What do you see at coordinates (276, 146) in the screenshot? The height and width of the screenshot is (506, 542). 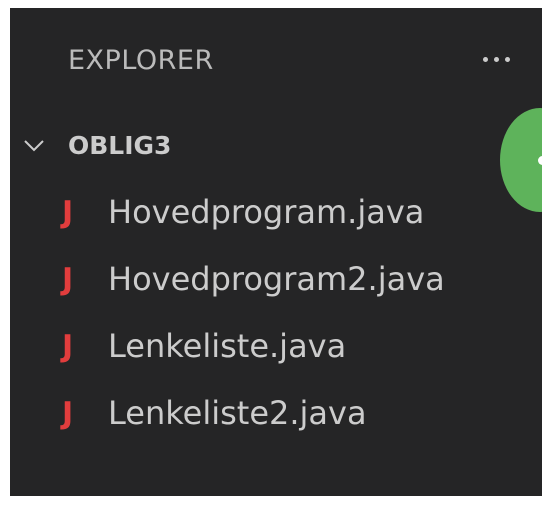 I see `folder-row-oblig3: OBLIG3` at bounding box center [276, 146].